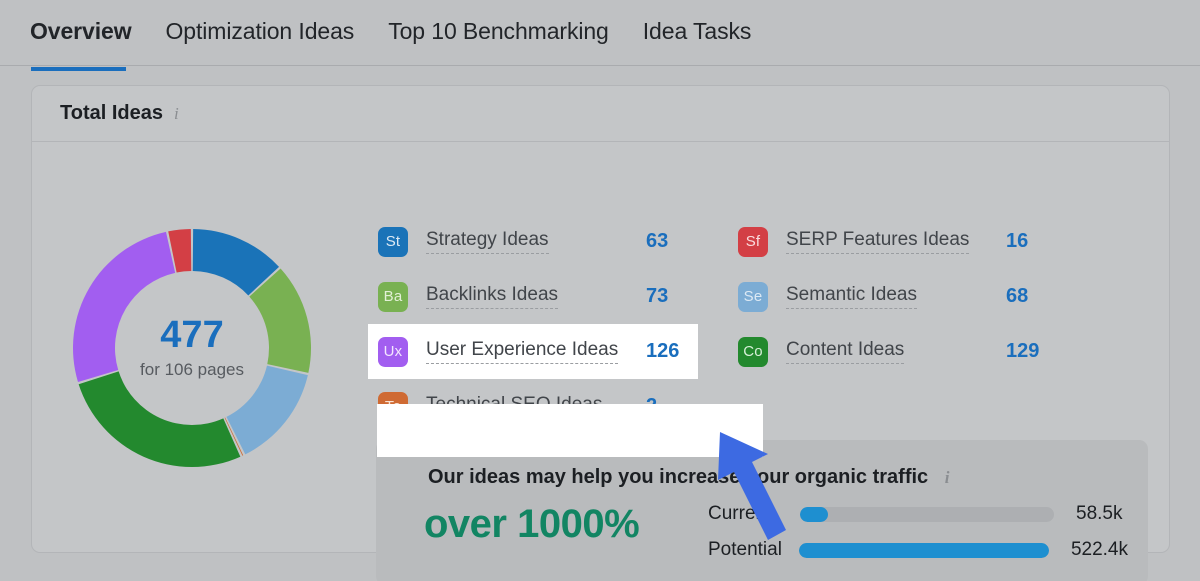  I want to click on tab-bar-divider, so click(600, 65).